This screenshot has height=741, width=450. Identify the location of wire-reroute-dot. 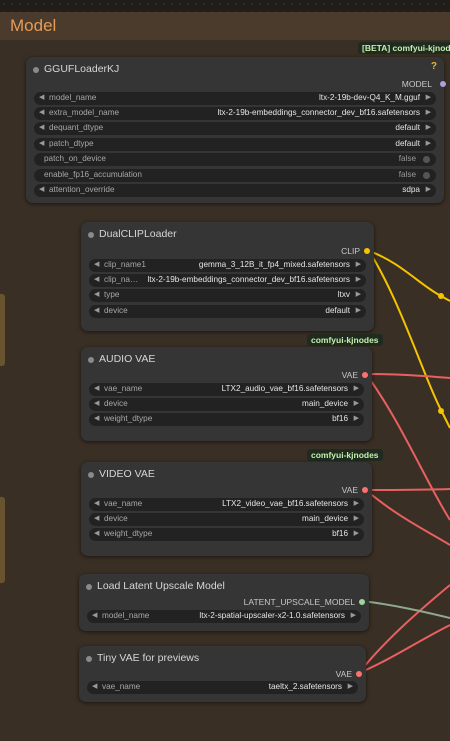
(441, 411).